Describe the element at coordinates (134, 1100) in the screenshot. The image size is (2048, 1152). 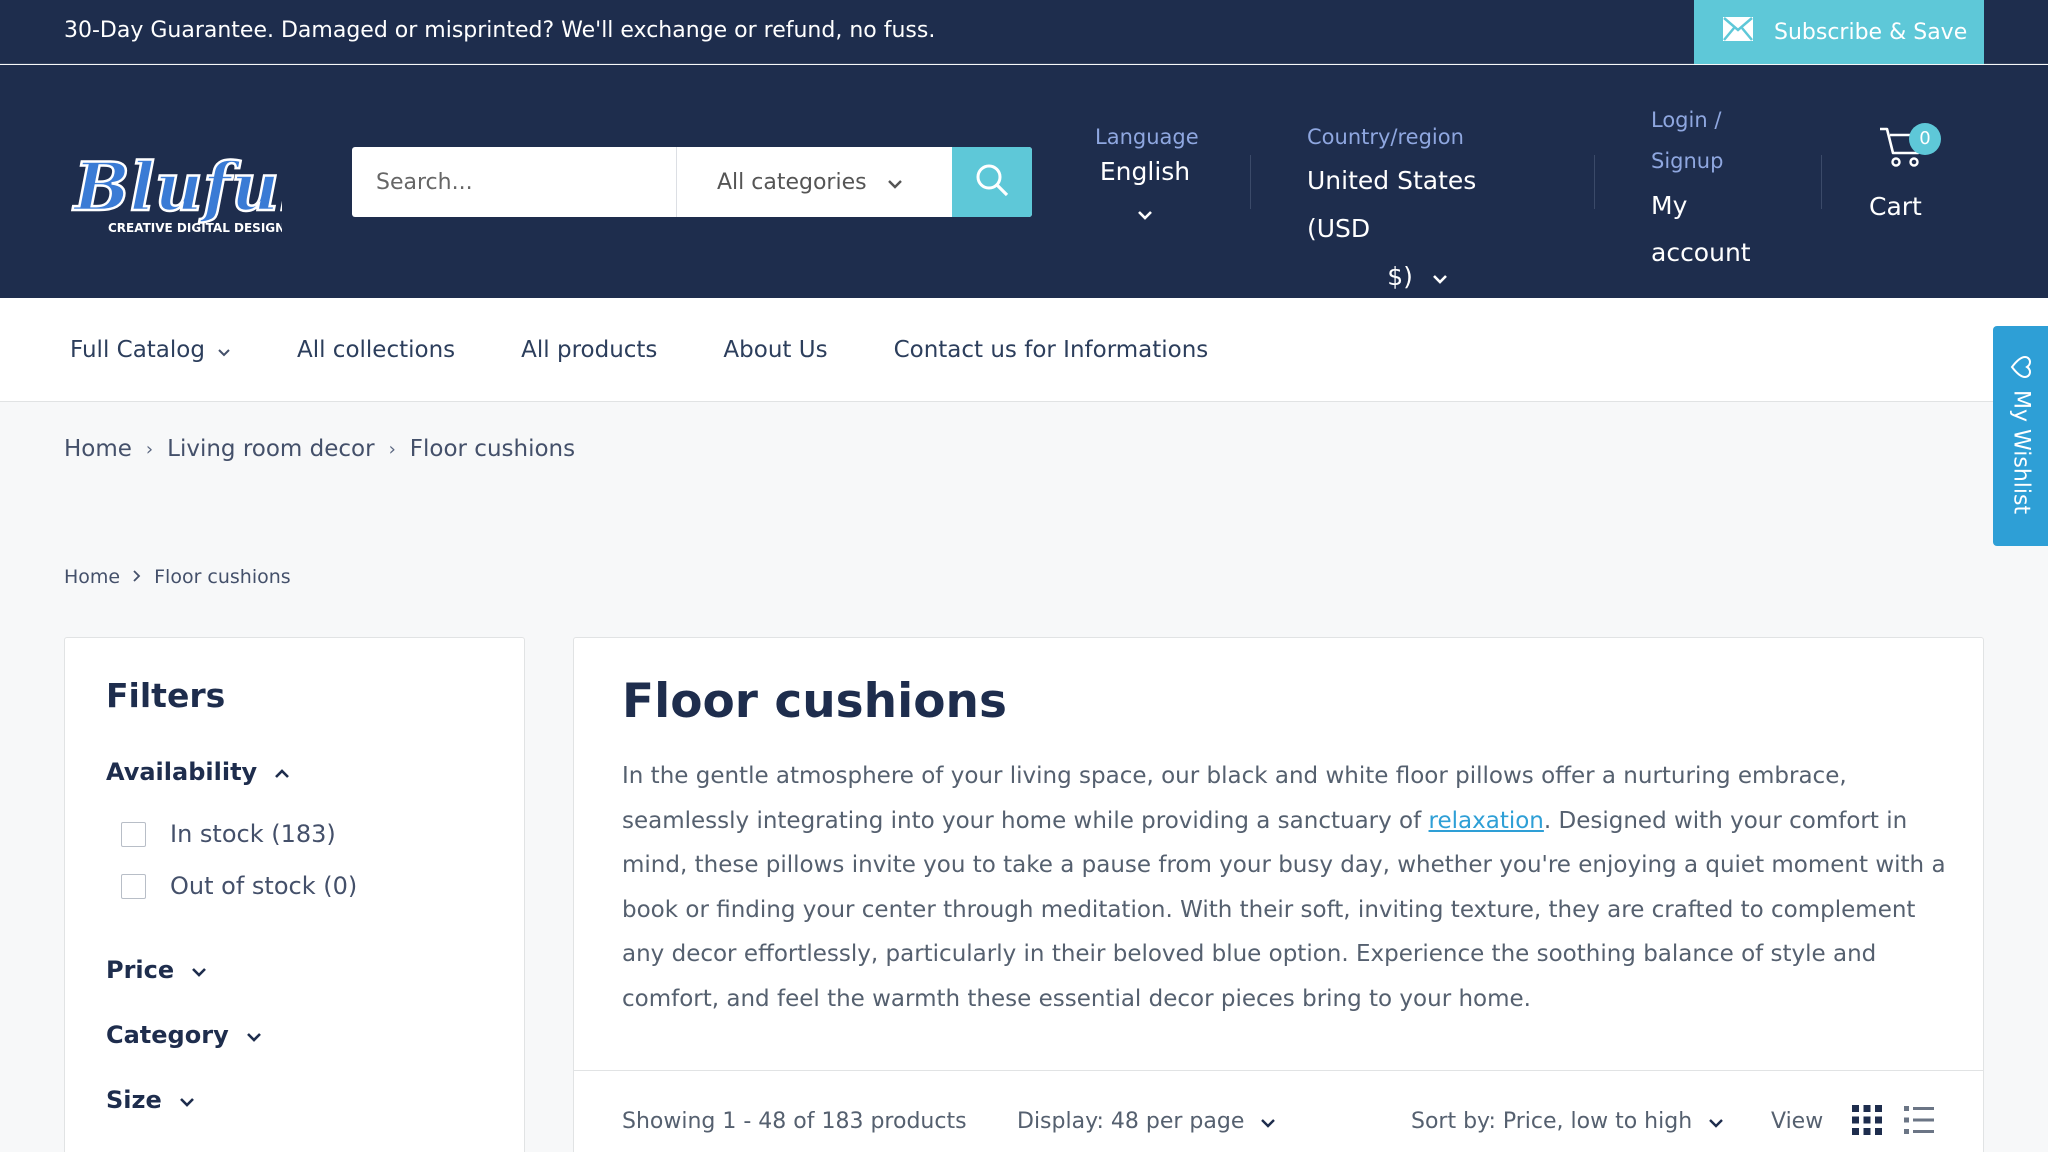
I see `facet-label: Size` at that location.